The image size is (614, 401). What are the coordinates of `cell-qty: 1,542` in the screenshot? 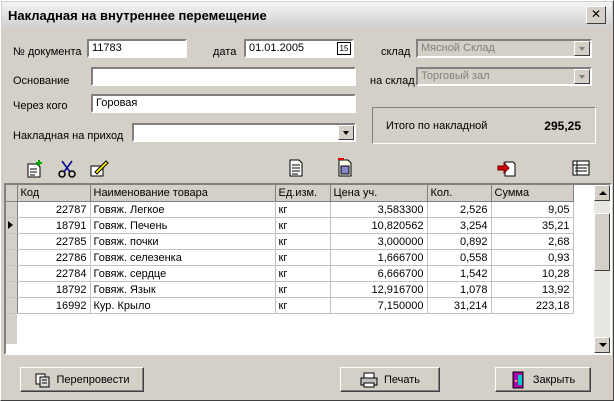 It's located at (459, 273).